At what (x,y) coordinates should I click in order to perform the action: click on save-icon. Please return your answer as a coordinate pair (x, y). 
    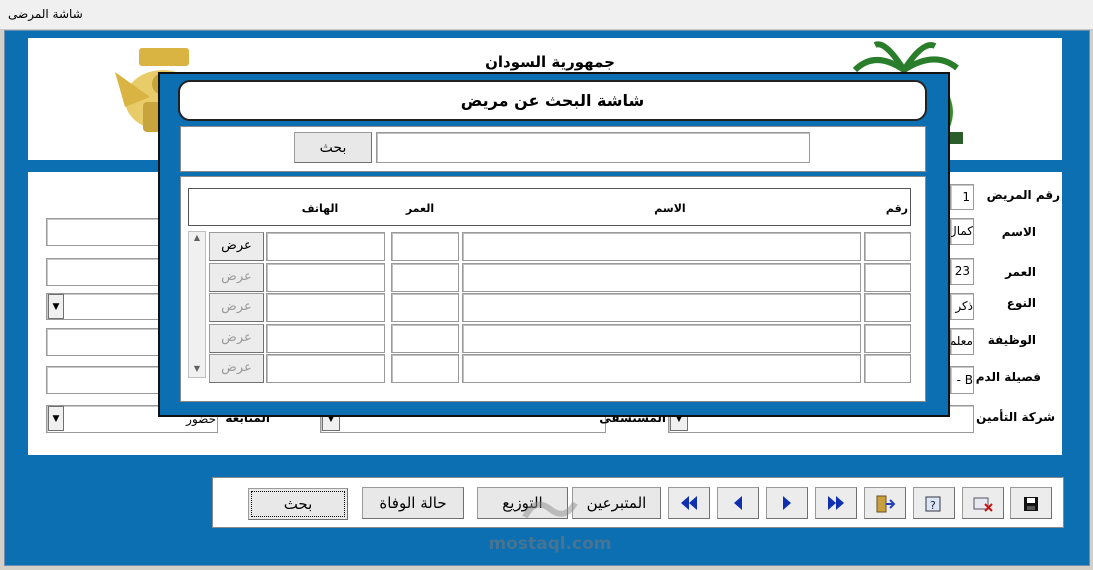
    Looking at the image, I should click on (1031, 503).